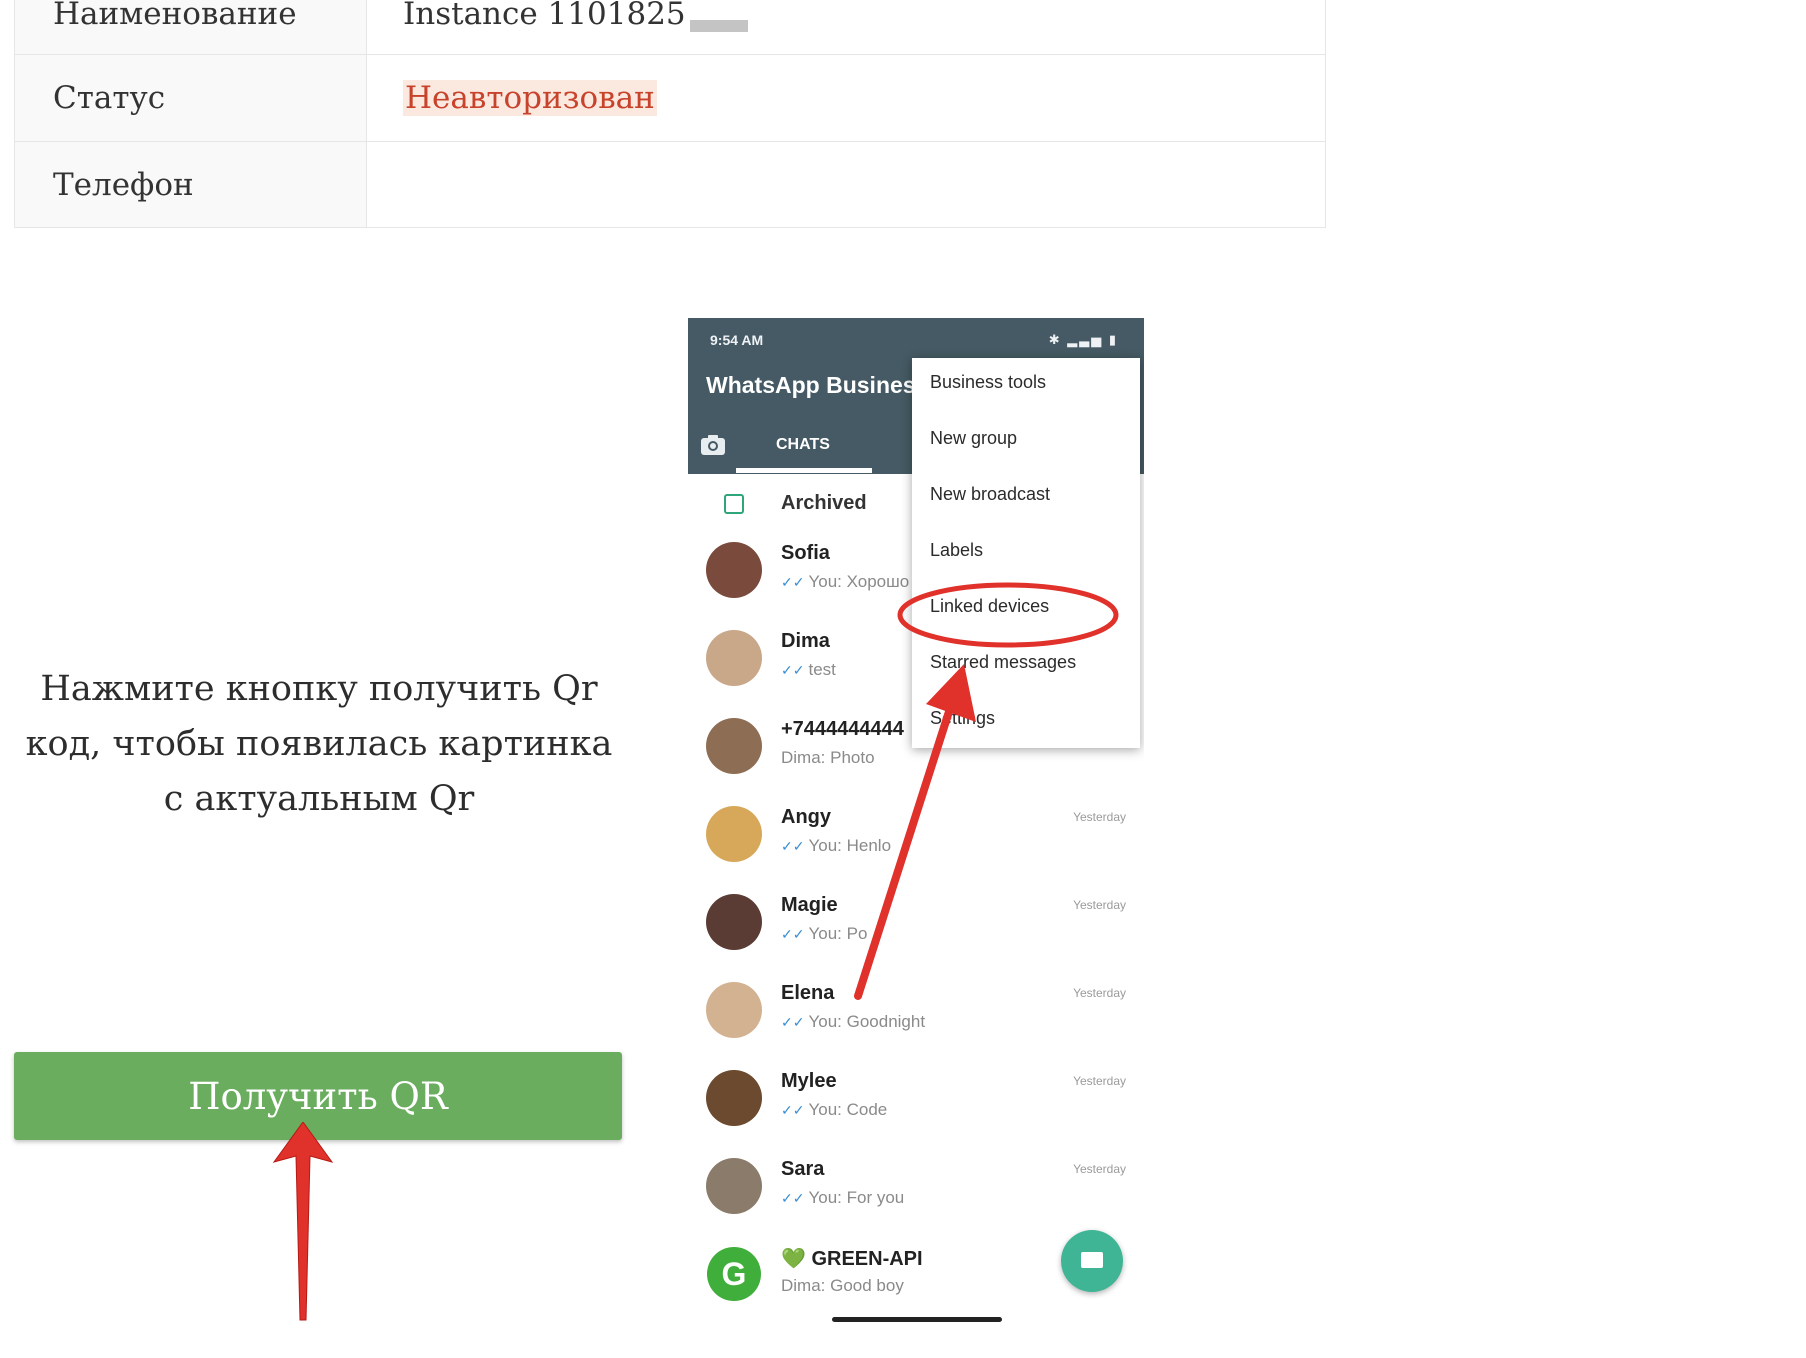  I want to click on app-title: WhatsApp Business, so click(817, 385).